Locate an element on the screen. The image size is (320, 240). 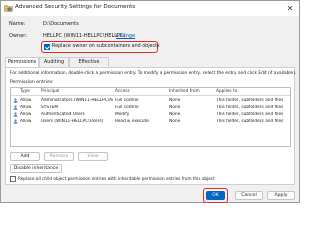
tab-auditing: Auditing is located at coordinates (54, 62).